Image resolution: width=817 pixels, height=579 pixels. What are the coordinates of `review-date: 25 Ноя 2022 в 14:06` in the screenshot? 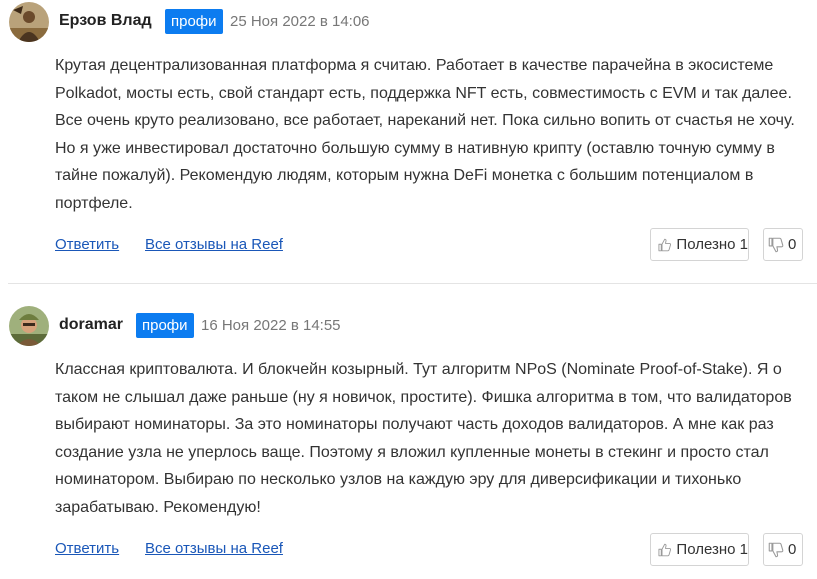 It's located at (300, 21).